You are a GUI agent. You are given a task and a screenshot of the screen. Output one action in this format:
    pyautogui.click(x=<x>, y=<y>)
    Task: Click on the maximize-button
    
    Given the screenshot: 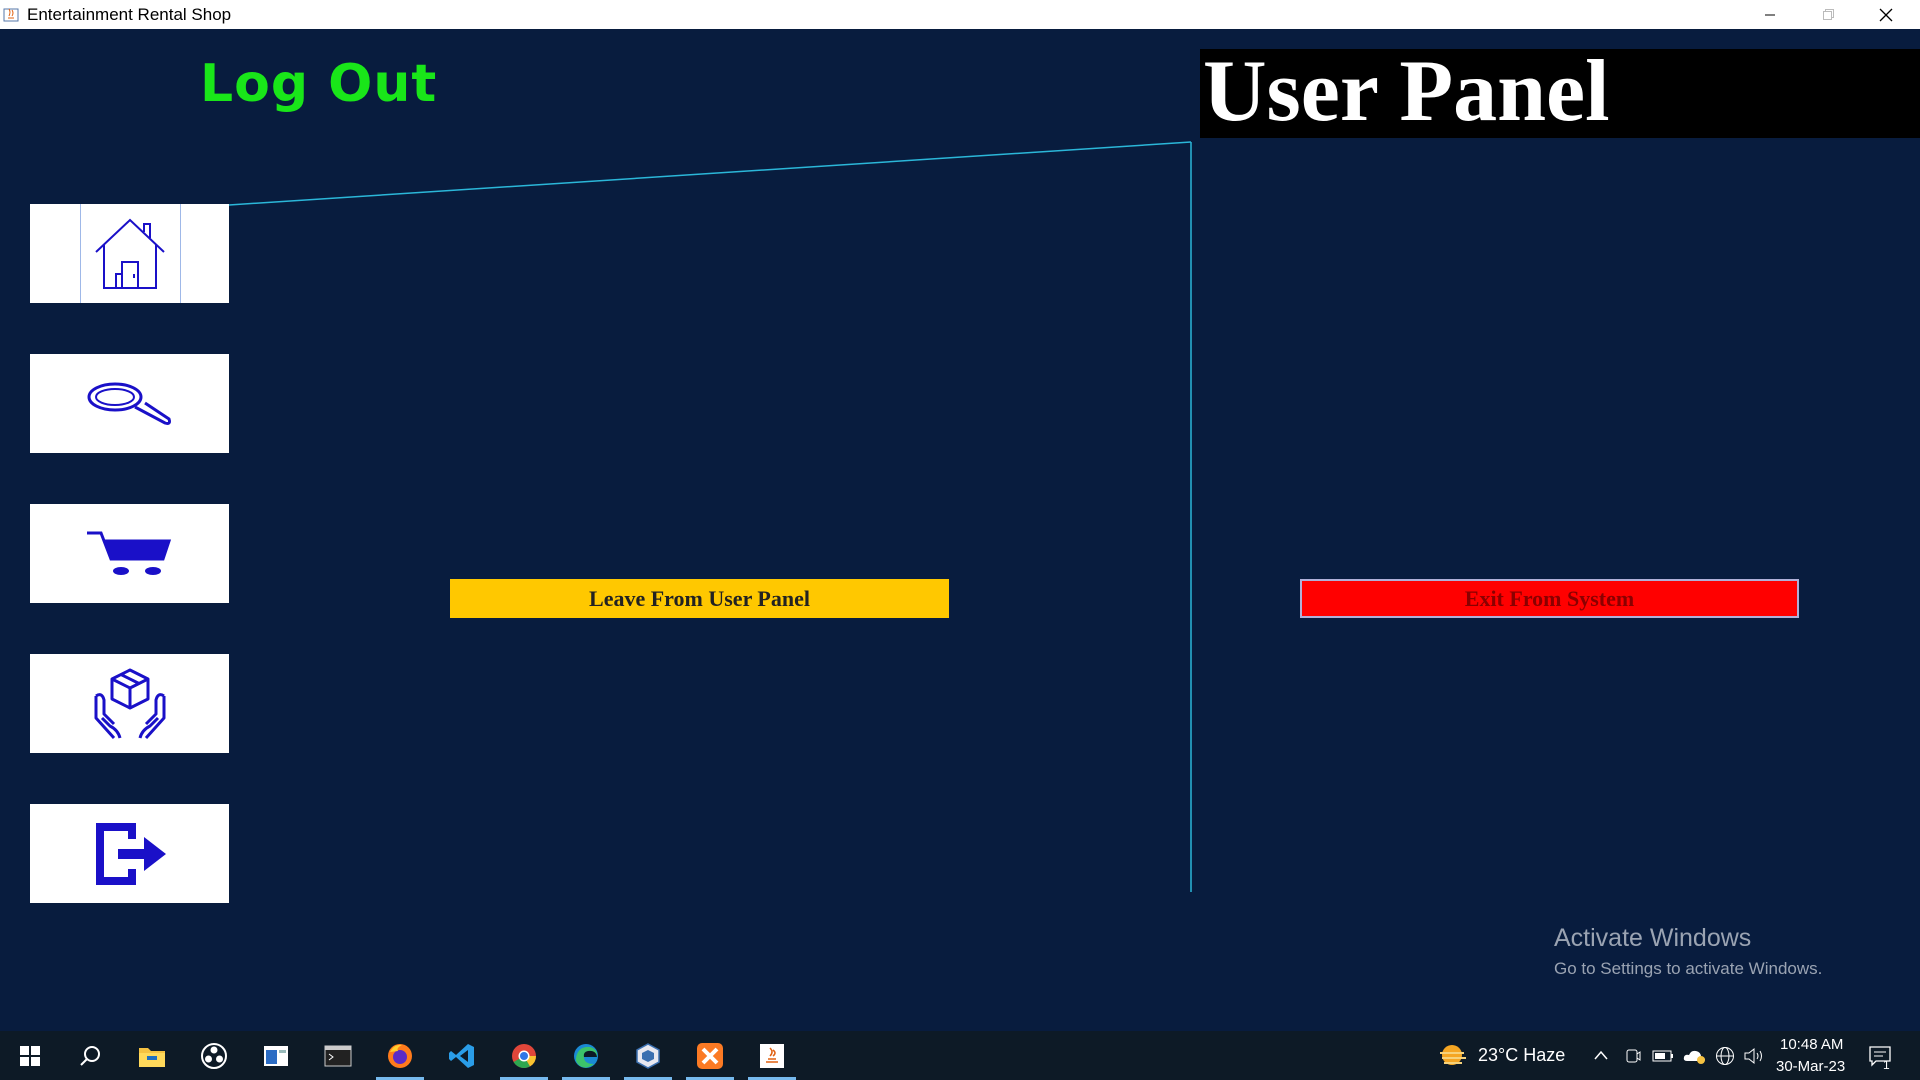 What is the action you would take?
    pyautogui.click(x=1828, y=14)
    